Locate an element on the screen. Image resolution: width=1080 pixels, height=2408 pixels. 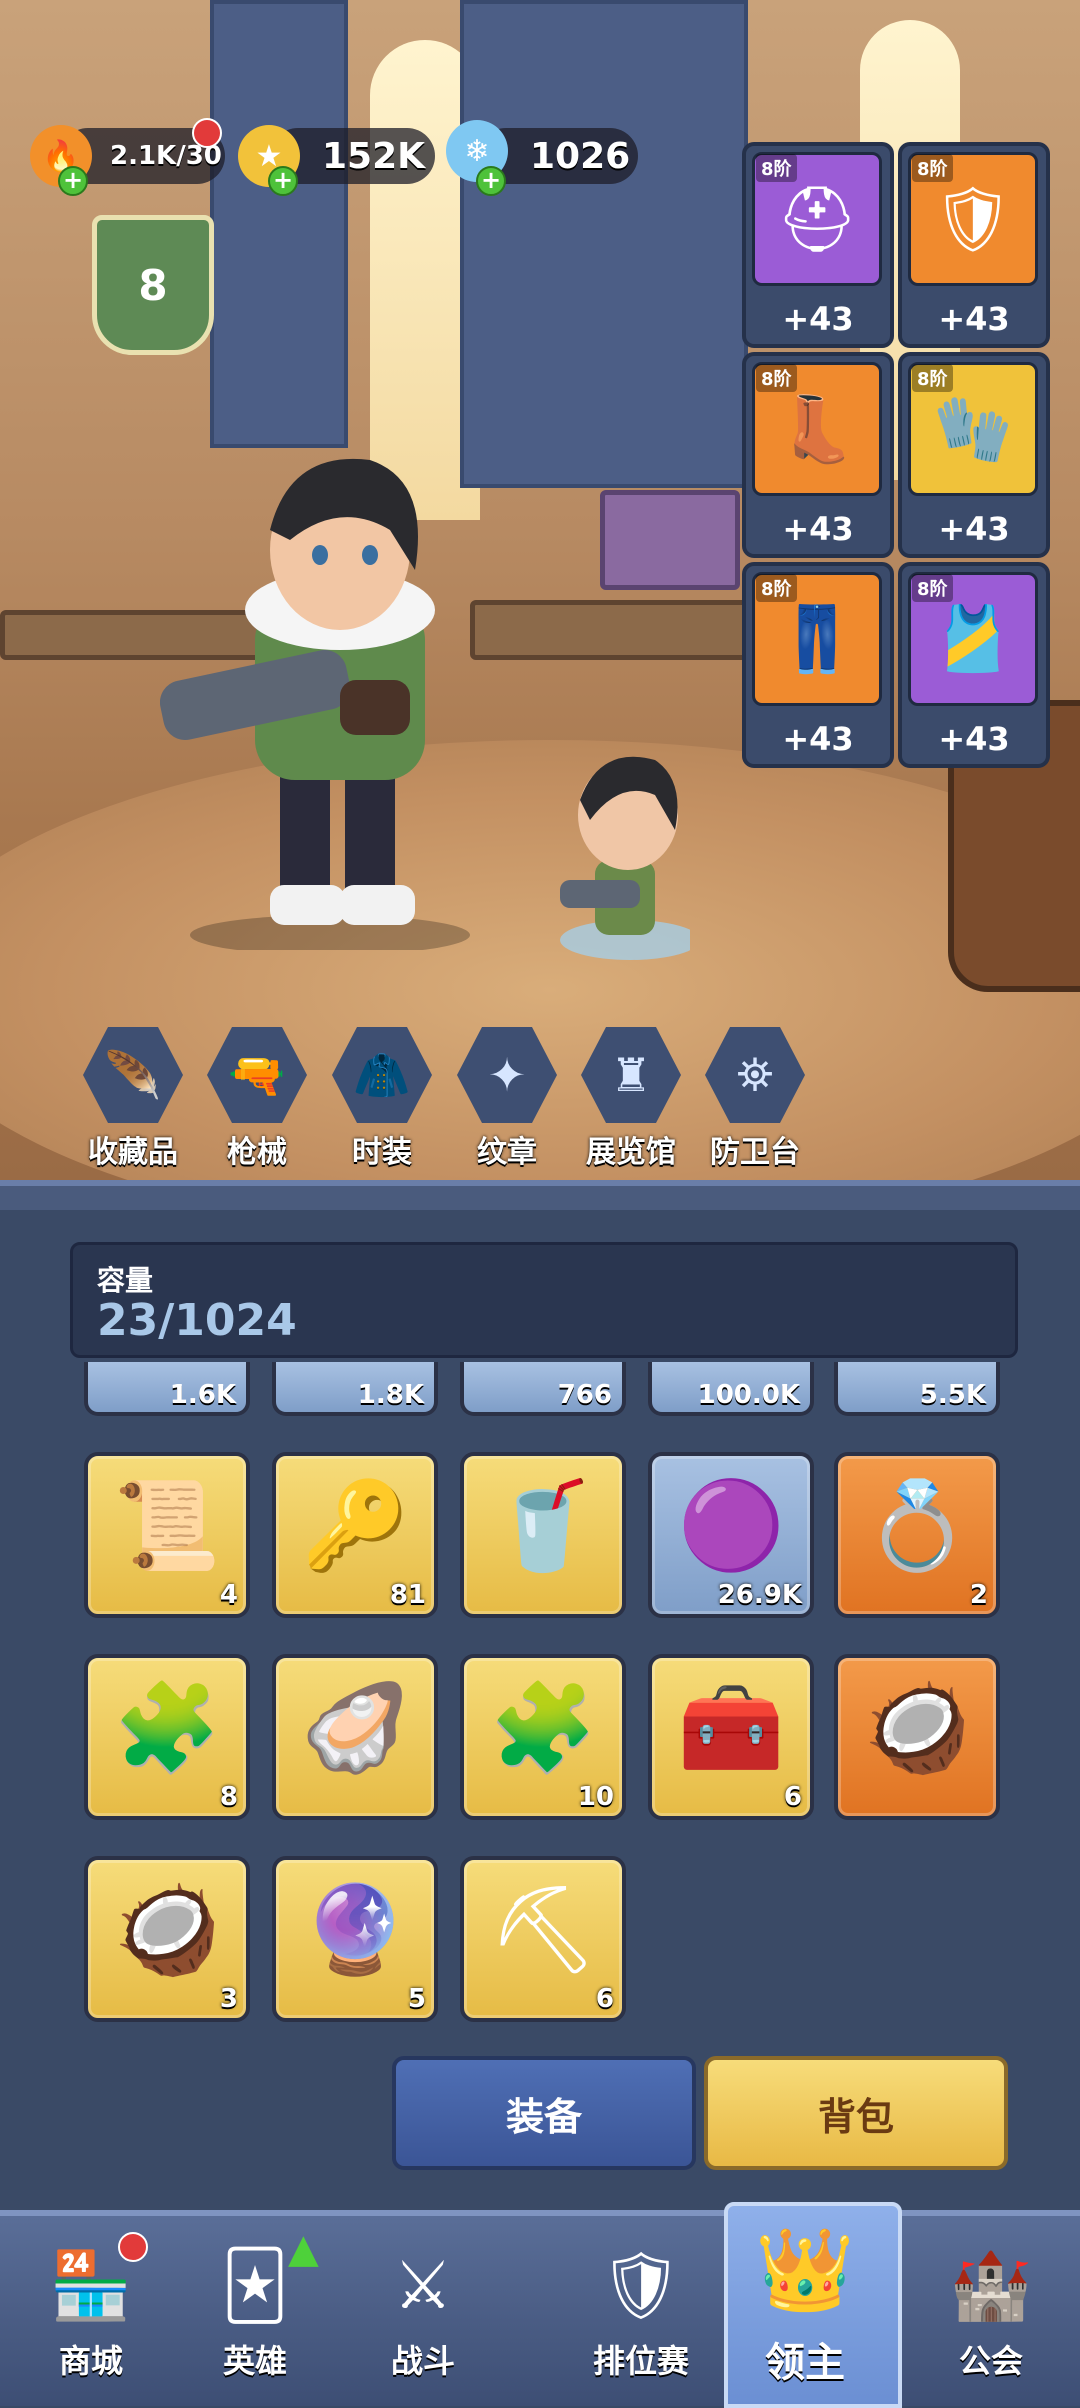
nav-4: 🛡 排位赛 is located at coordinates (641, 2318).